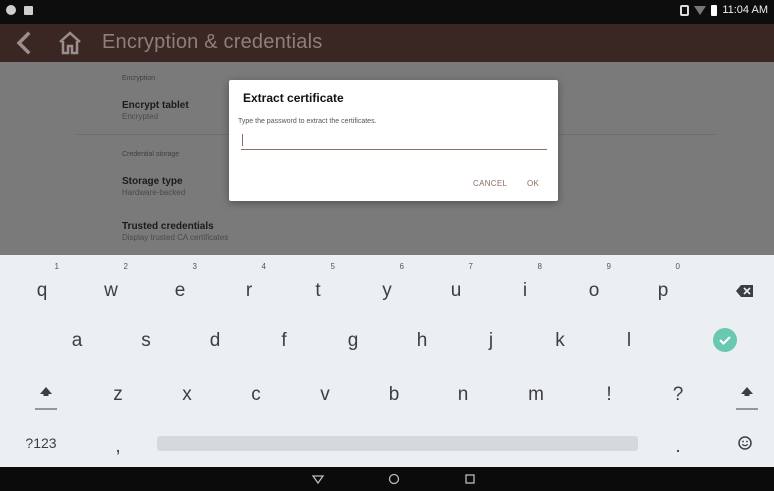  I want to click on nav-back-button, so click(318, 479).